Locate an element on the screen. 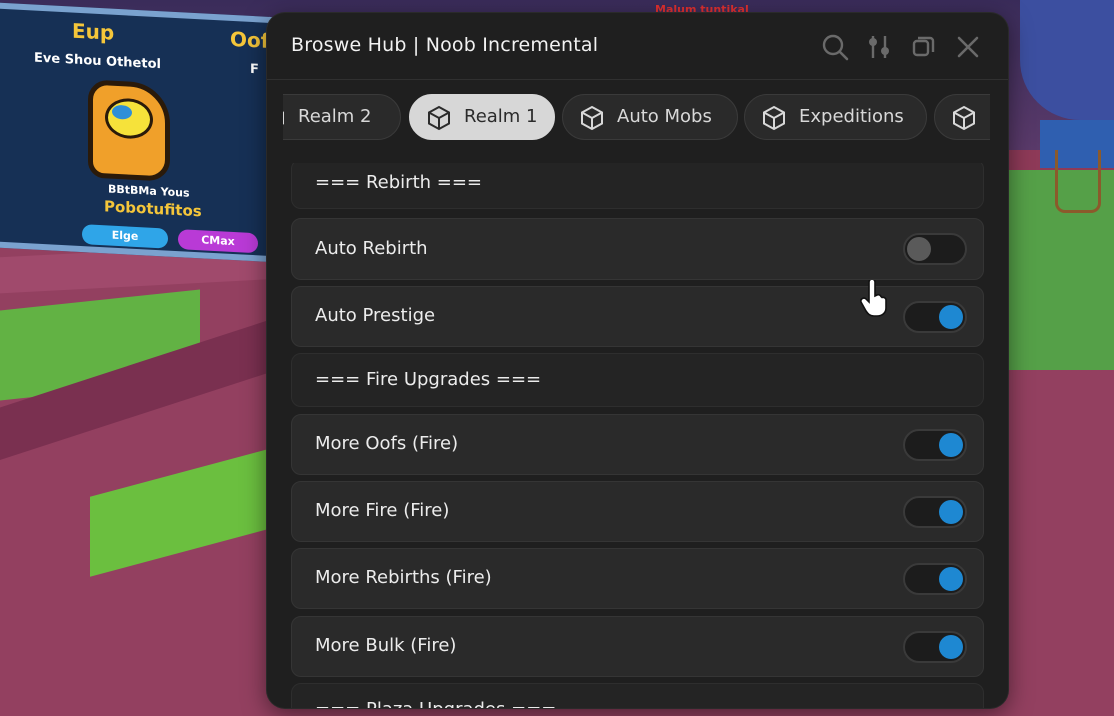 This screenshot has width=1114, height=716. title-bar: Broswe Hub | Noob Incremental is located at coordinates (637, 46).